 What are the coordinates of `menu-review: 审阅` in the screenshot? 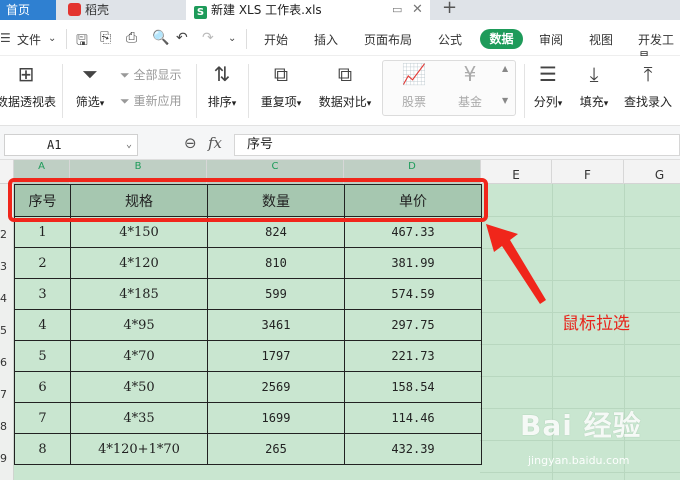 It's located at (551, 39).